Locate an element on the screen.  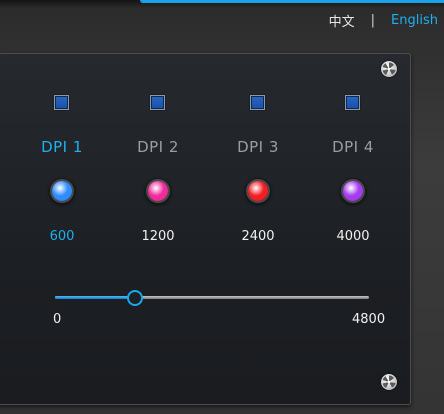
dpi-4-checkbox is located at coordinates (352, 102).